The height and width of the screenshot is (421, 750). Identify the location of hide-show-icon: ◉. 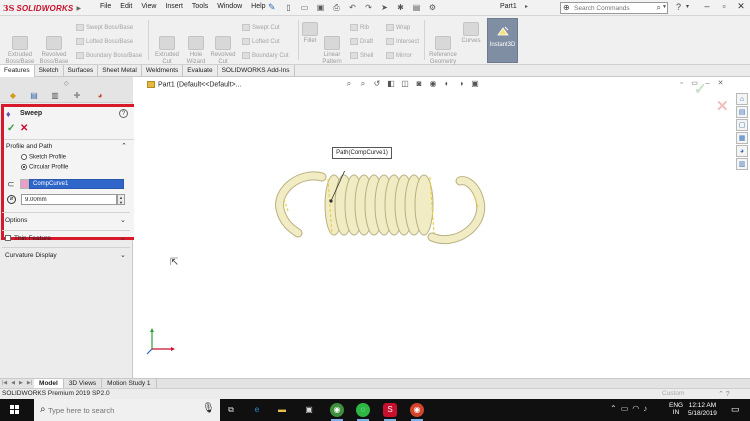
(433, 84).